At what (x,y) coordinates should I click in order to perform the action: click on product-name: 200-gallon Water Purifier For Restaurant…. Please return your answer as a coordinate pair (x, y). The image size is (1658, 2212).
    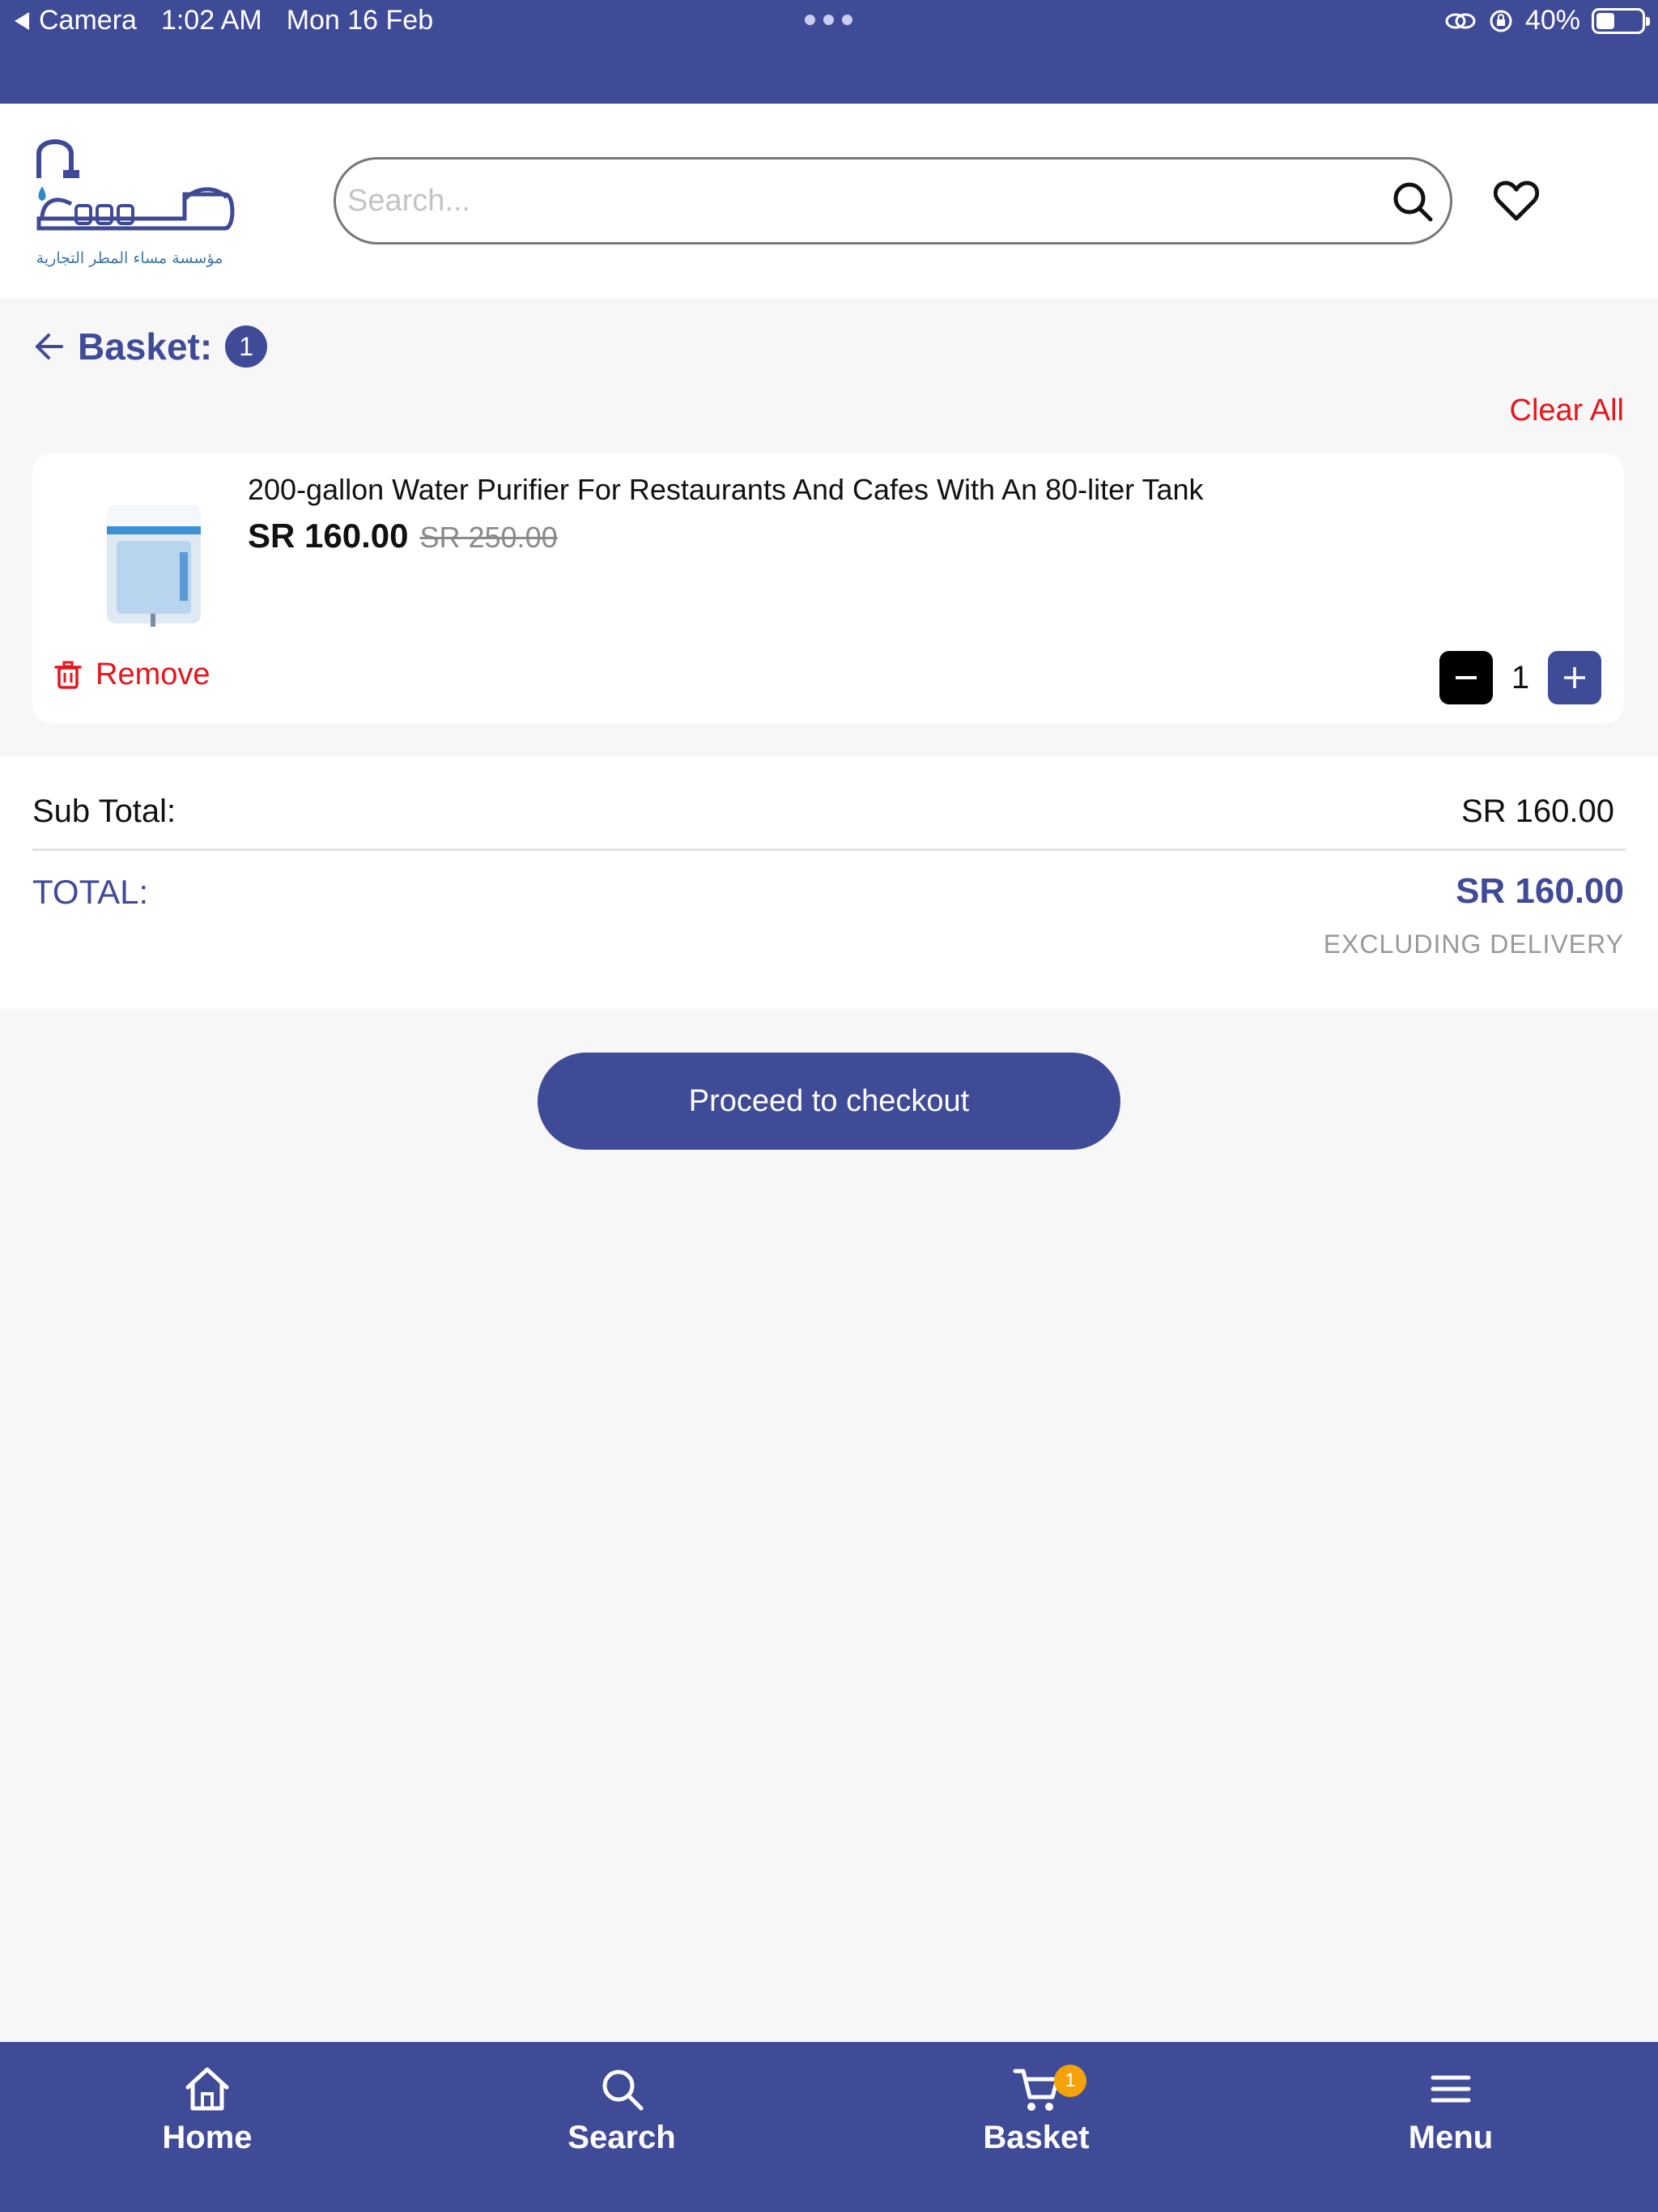
    Looking at the image, I should click on (726, 490).